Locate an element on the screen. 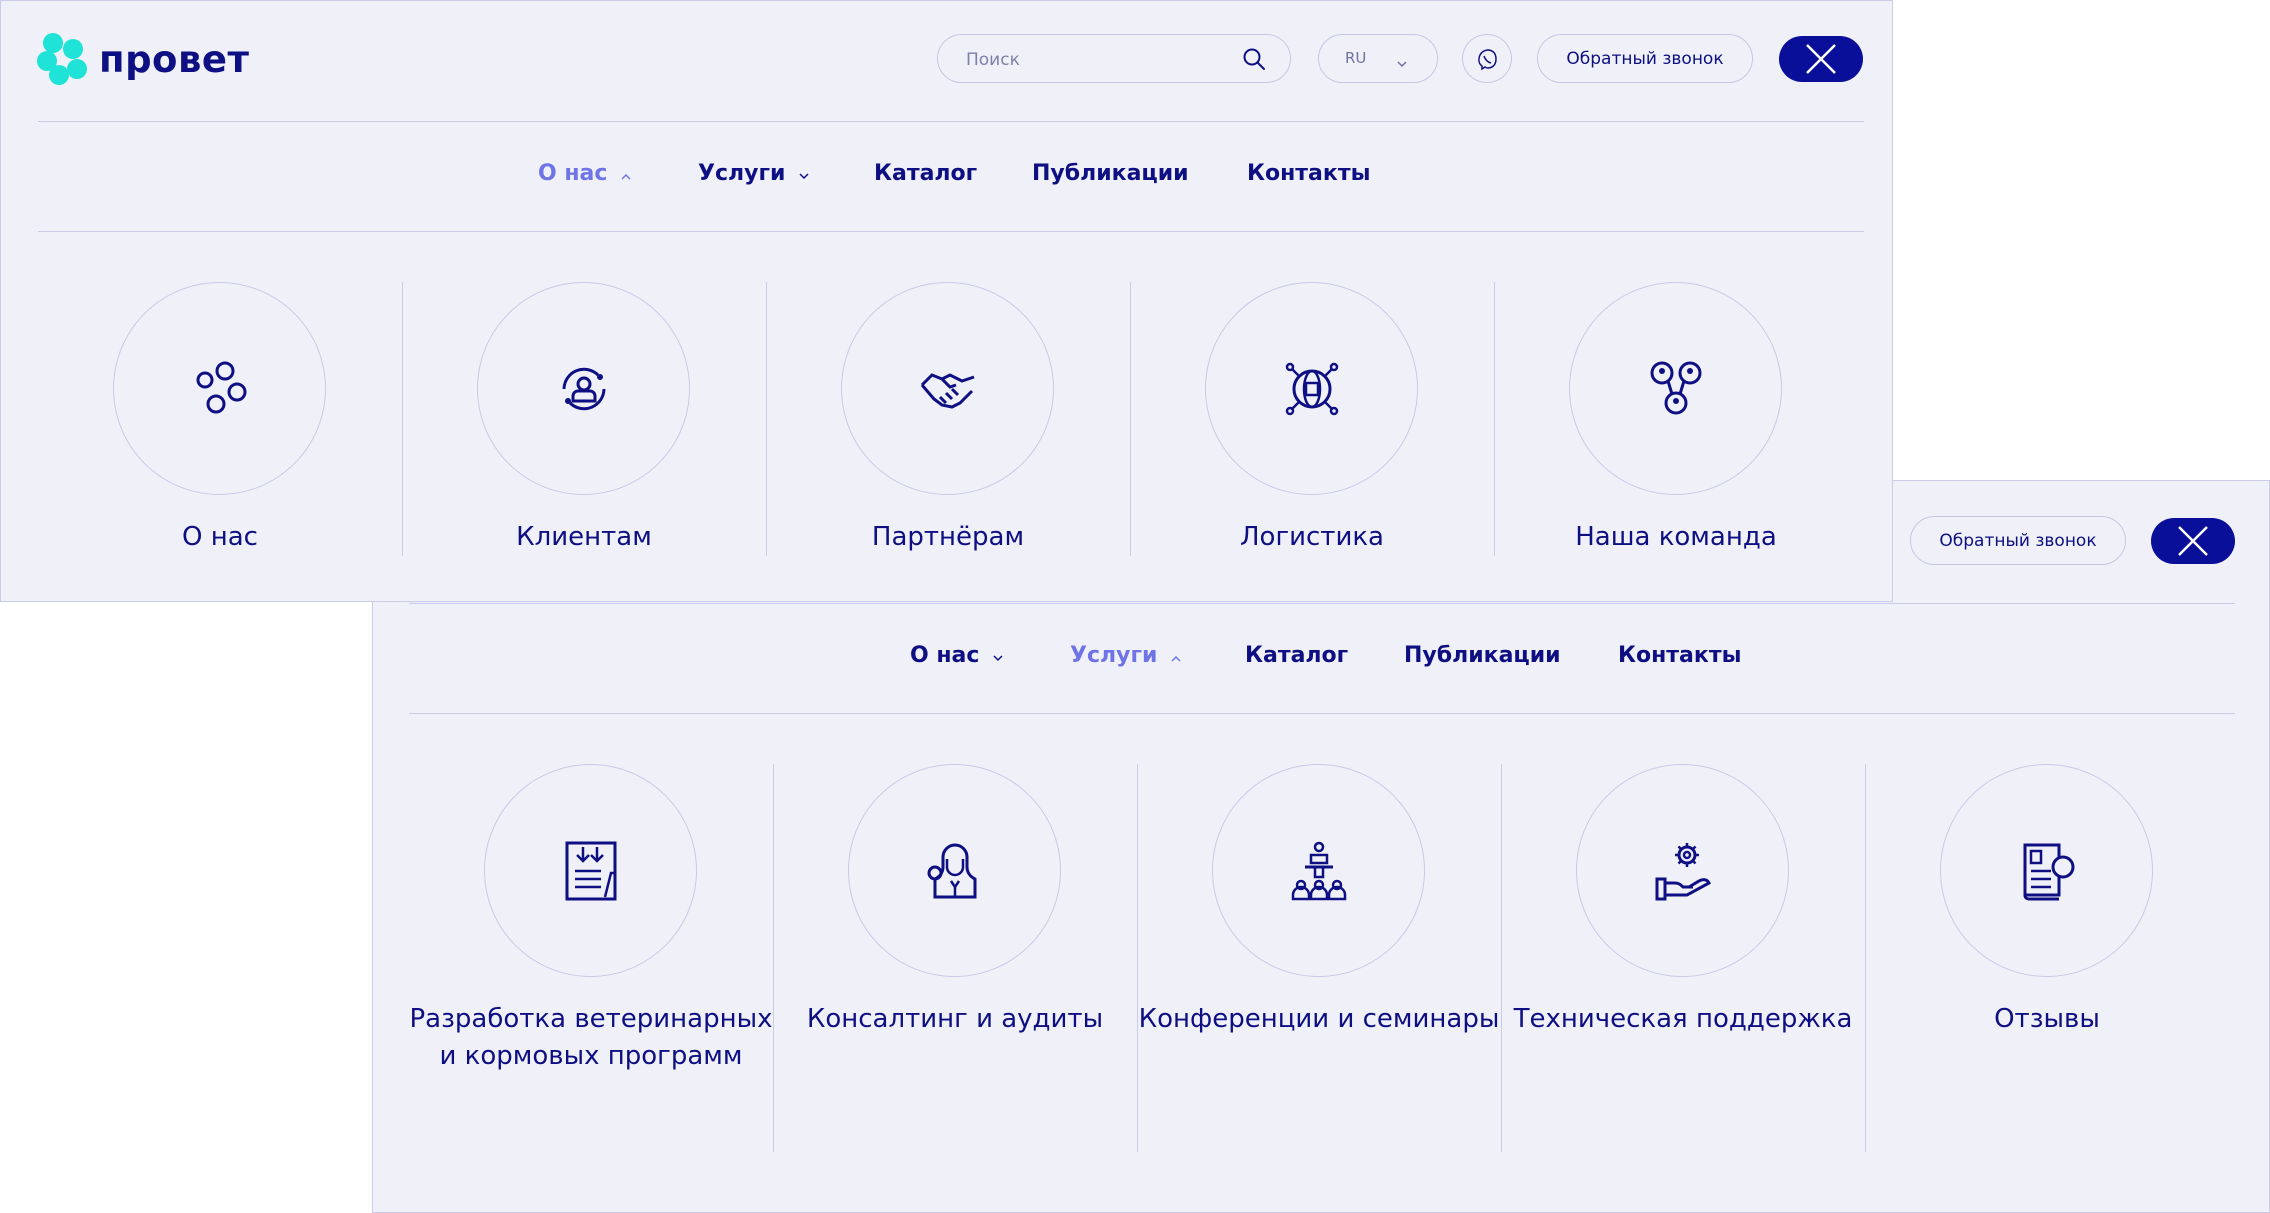 The width and height of the screenshot is (2270, 1213). team-icon is located at coordinates (1676, 388).